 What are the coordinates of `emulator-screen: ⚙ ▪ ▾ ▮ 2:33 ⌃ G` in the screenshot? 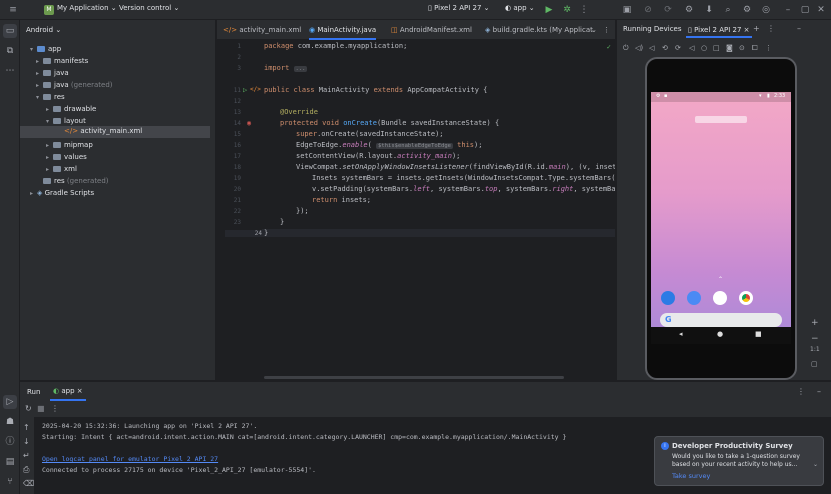 It's located at (721, 218).